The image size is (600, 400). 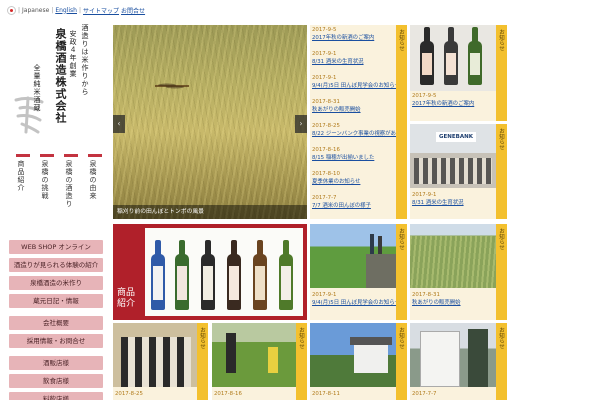 I want to click on news-item: 2017-7-7 7/7 酒米の田んぼの様子, so click(x=354, y=207).